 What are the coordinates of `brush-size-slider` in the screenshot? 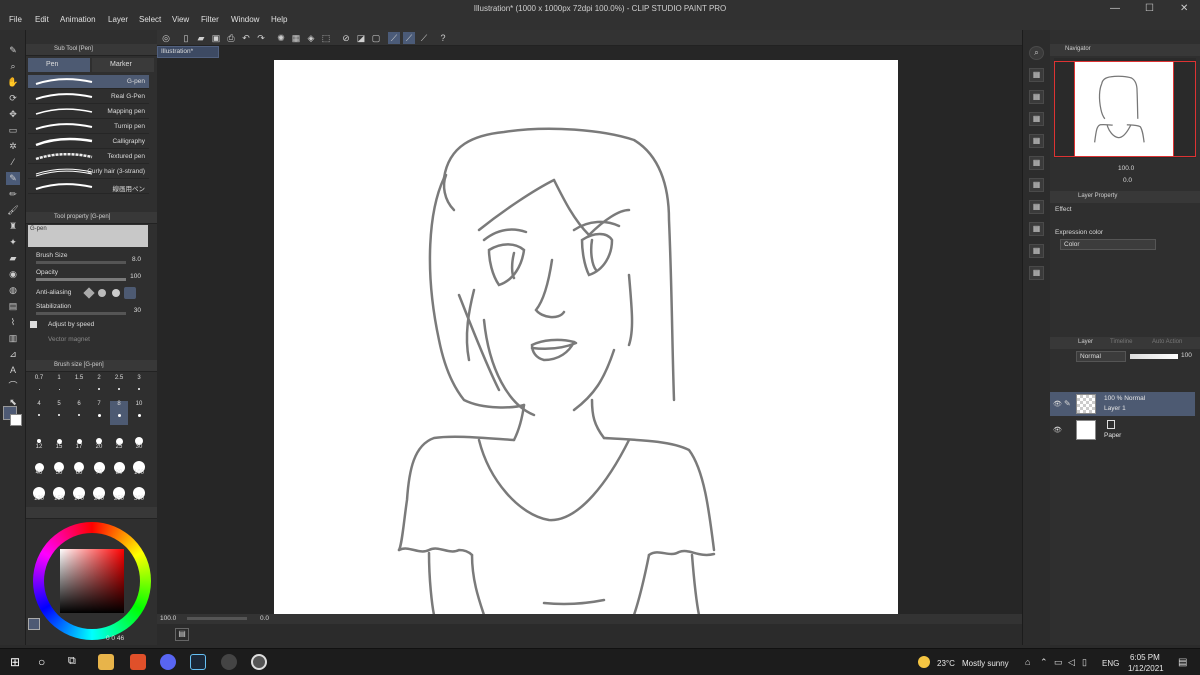 It's located at (81, 262).